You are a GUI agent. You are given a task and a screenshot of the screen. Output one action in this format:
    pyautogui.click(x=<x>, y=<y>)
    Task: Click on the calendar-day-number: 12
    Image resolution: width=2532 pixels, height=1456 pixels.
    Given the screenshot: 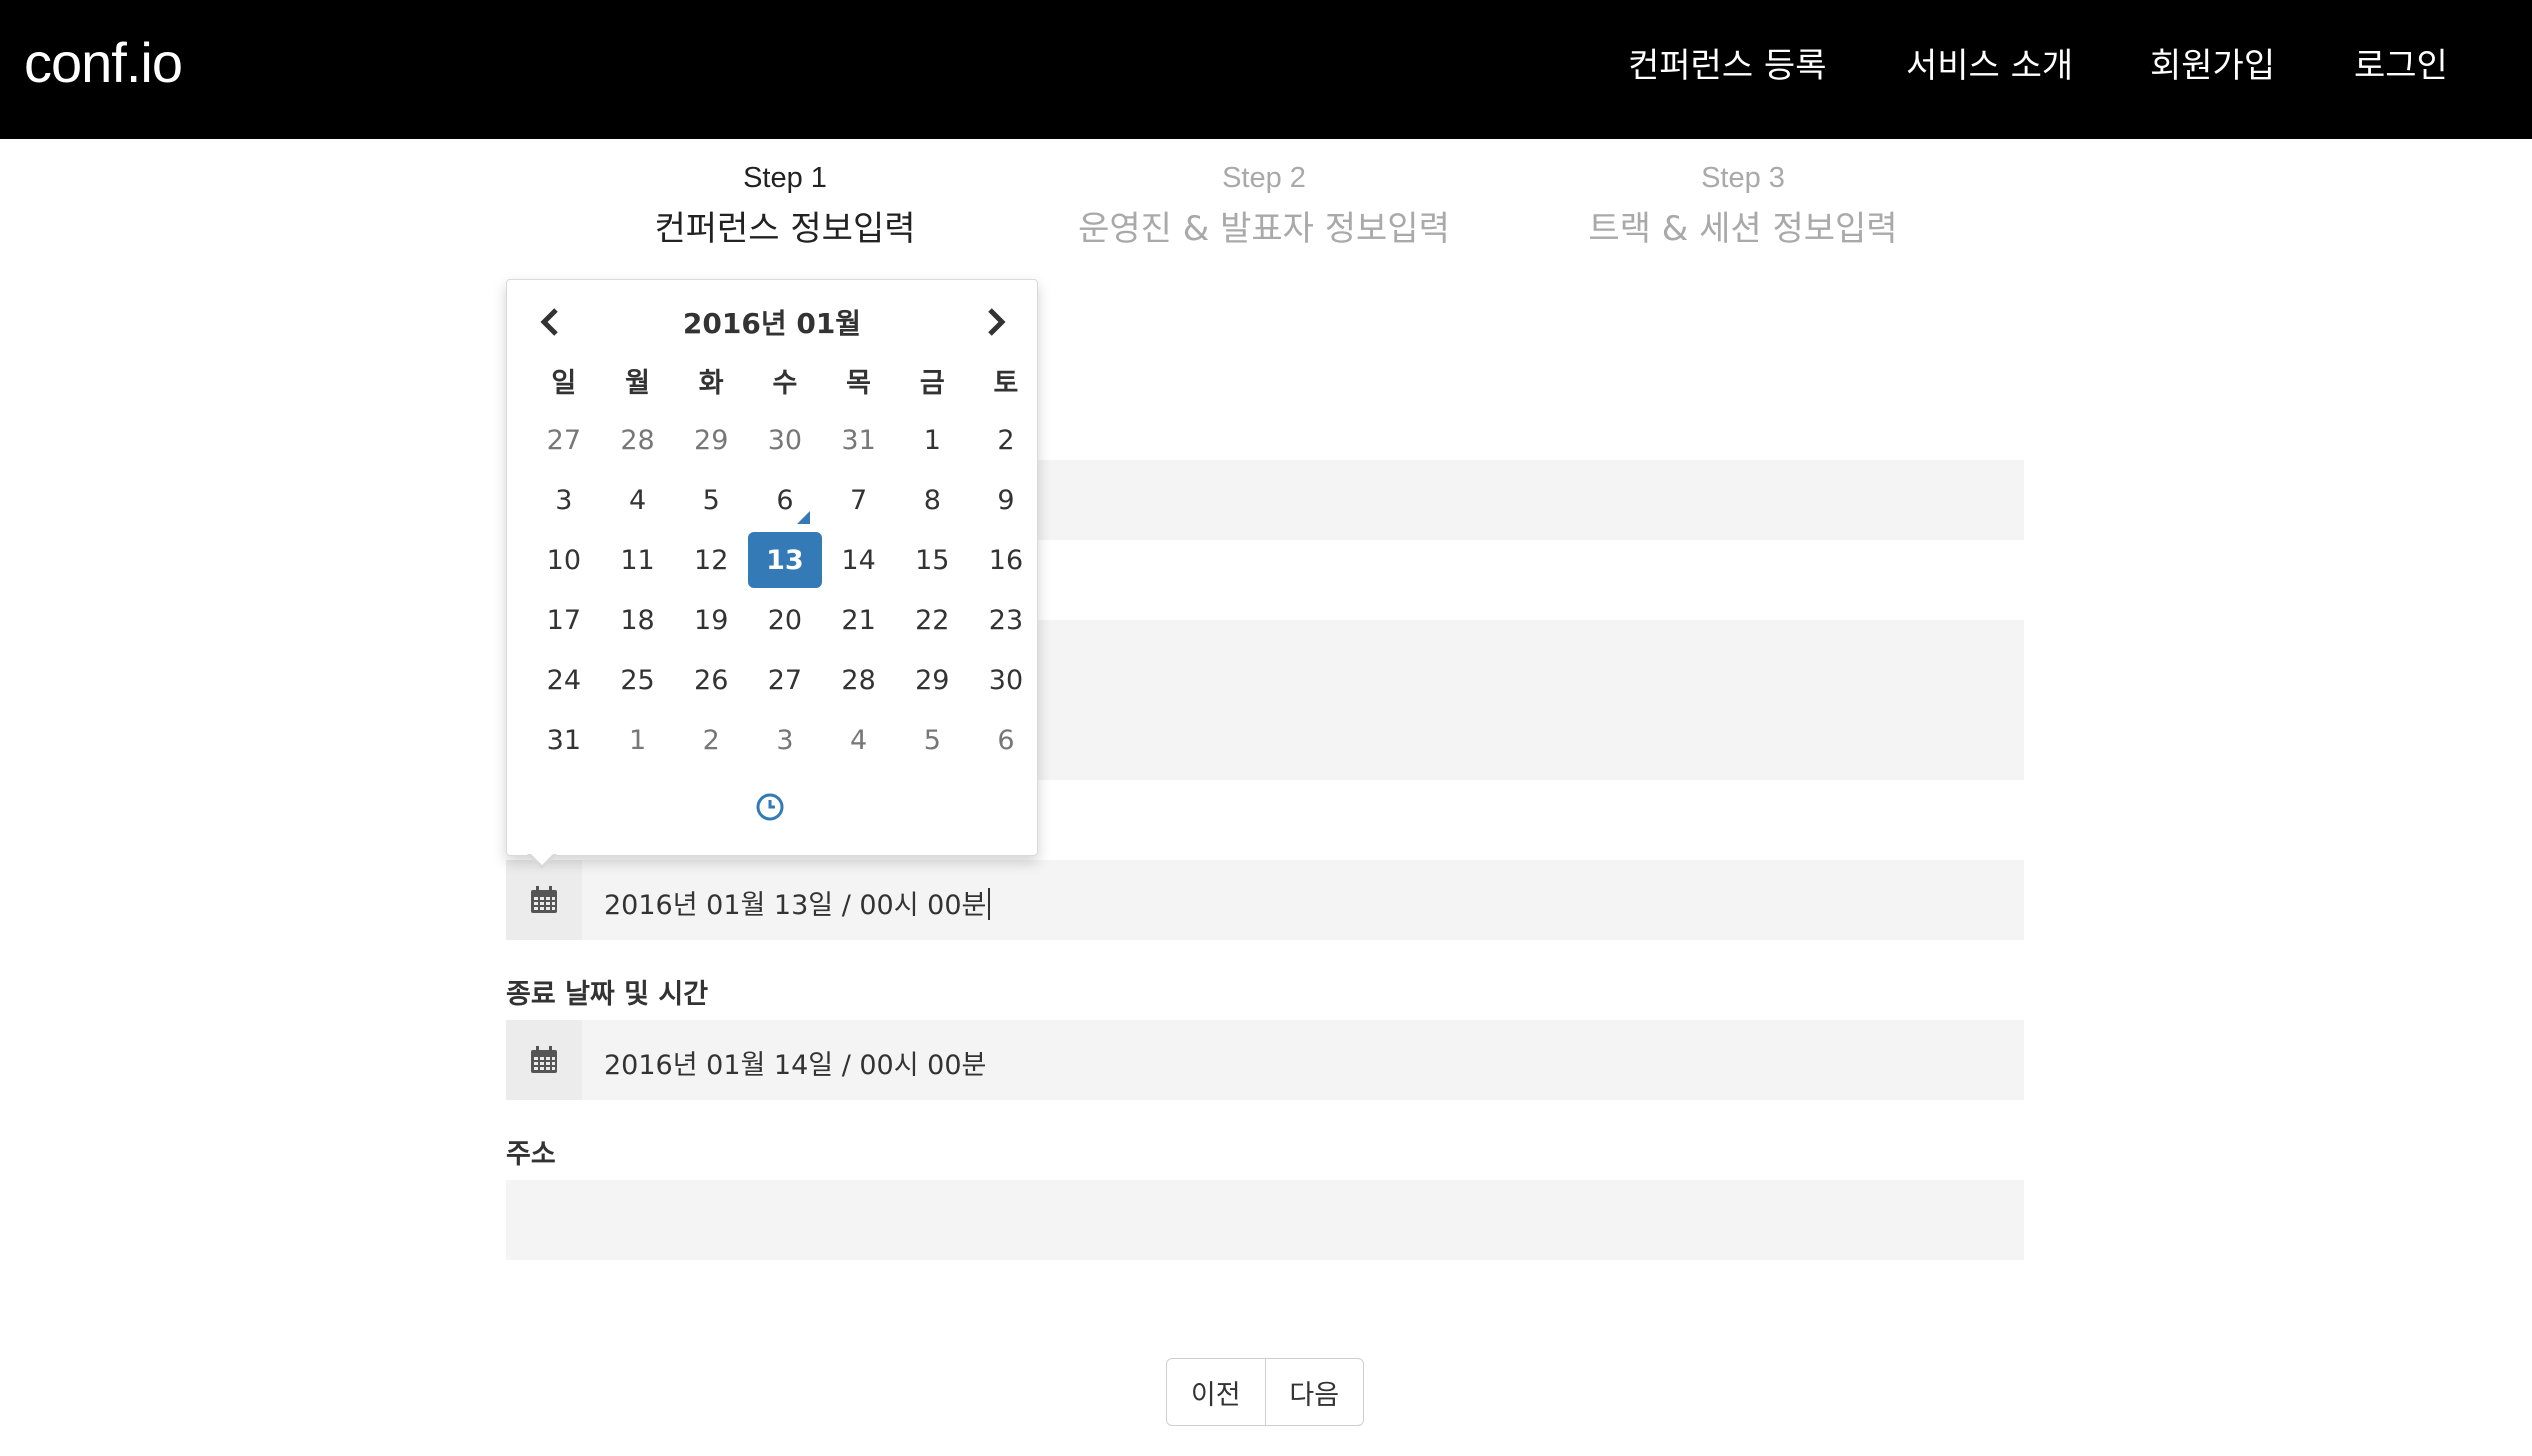 What is the action you would take?
    pyautogui.click(x=711, y=560)
    